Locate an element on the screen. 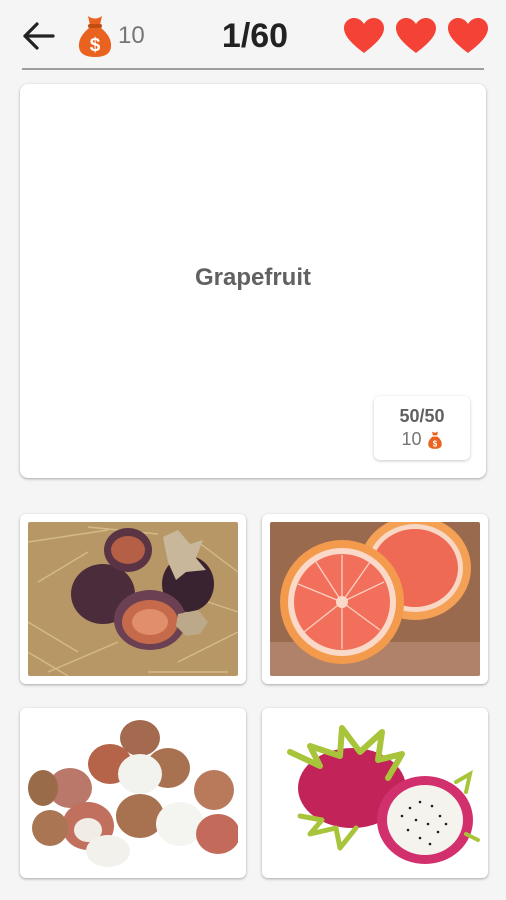 This screenshot has height=900, width=506. coin-count: 10 is located at coordinates (131, 35).